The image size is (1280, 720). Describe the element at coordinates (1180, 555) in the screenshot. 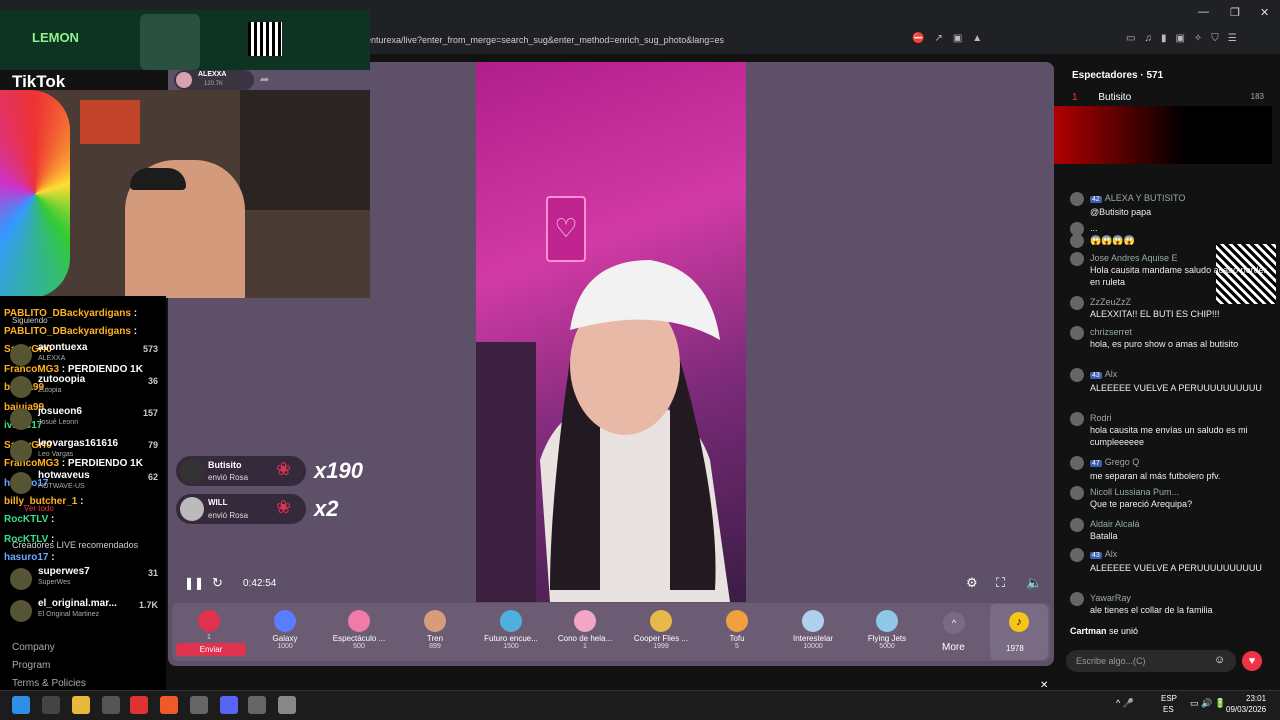

I see `chat-username: 43 Alx` at that location.